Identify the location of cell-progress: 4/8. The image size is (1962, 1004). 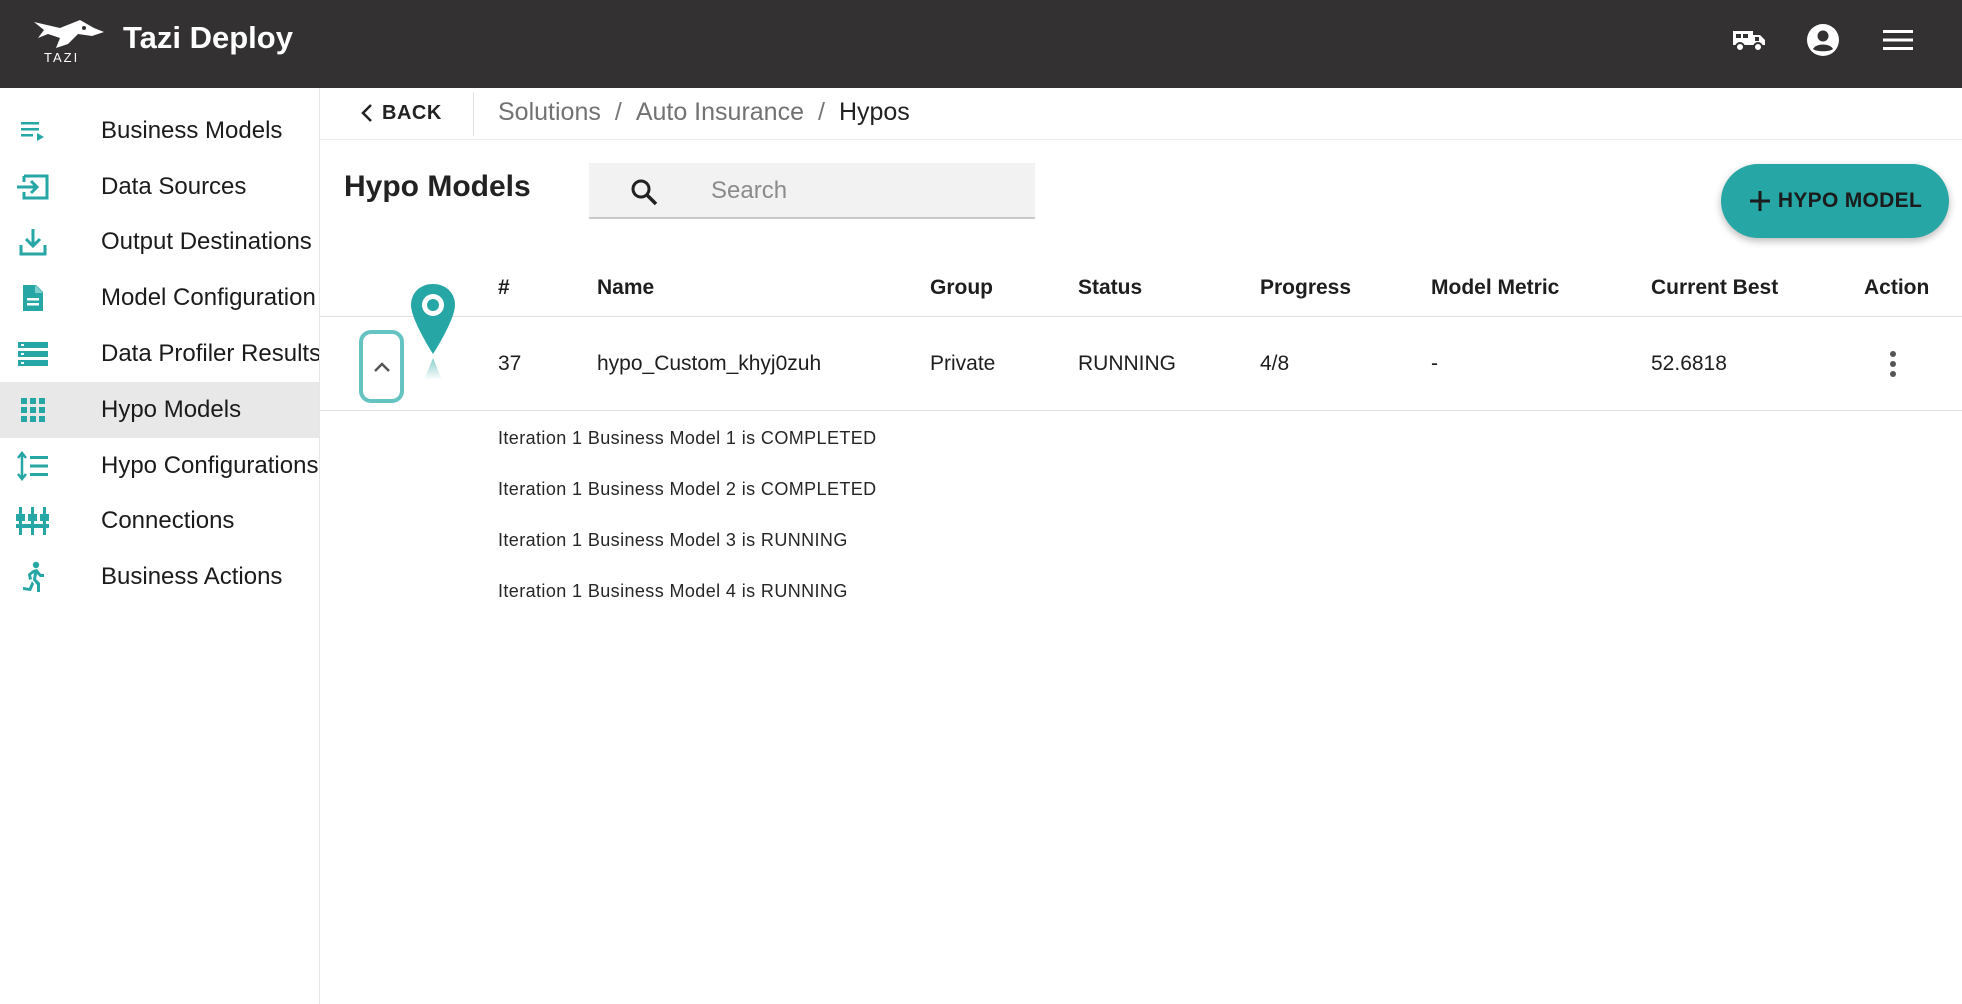
(1275, 363).